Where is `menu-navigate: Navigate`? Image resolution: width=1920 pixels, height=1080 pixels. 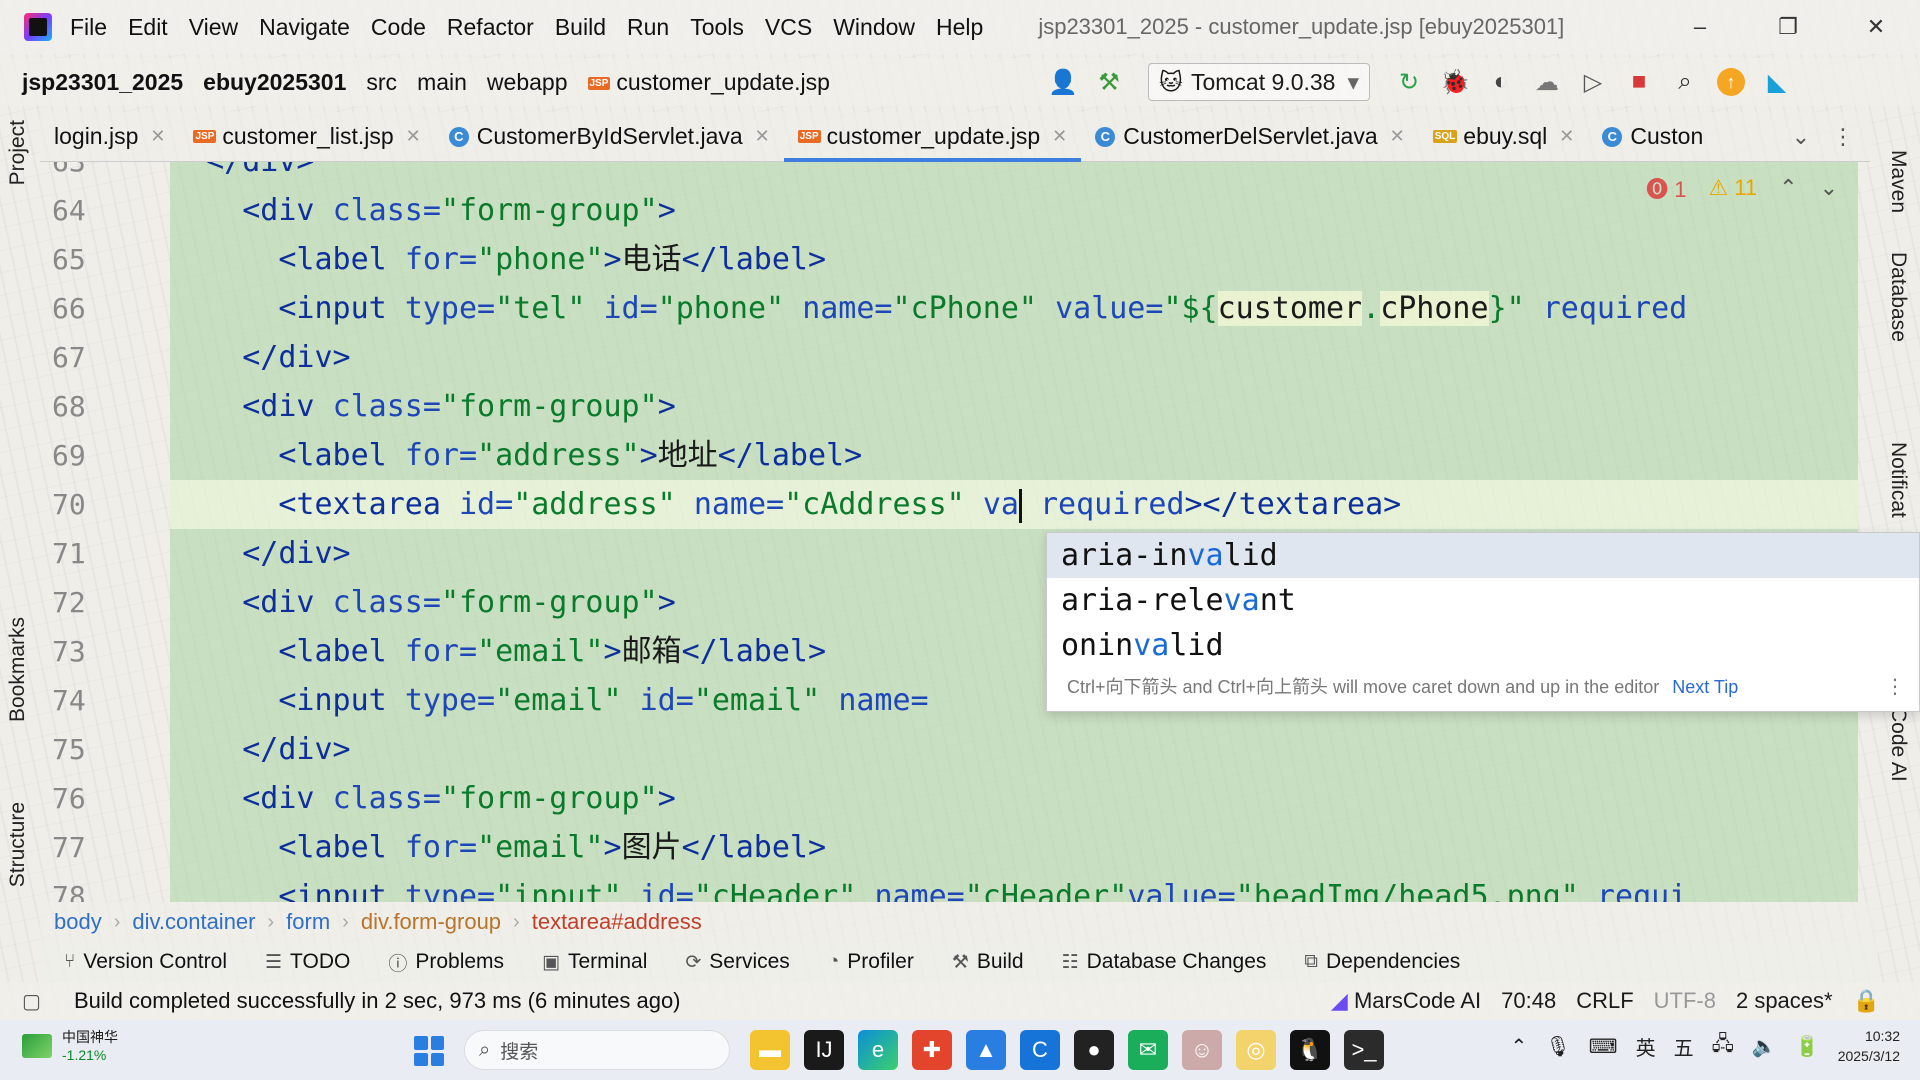
menu-navigate: Navigate is located at coordinates (304, 27).